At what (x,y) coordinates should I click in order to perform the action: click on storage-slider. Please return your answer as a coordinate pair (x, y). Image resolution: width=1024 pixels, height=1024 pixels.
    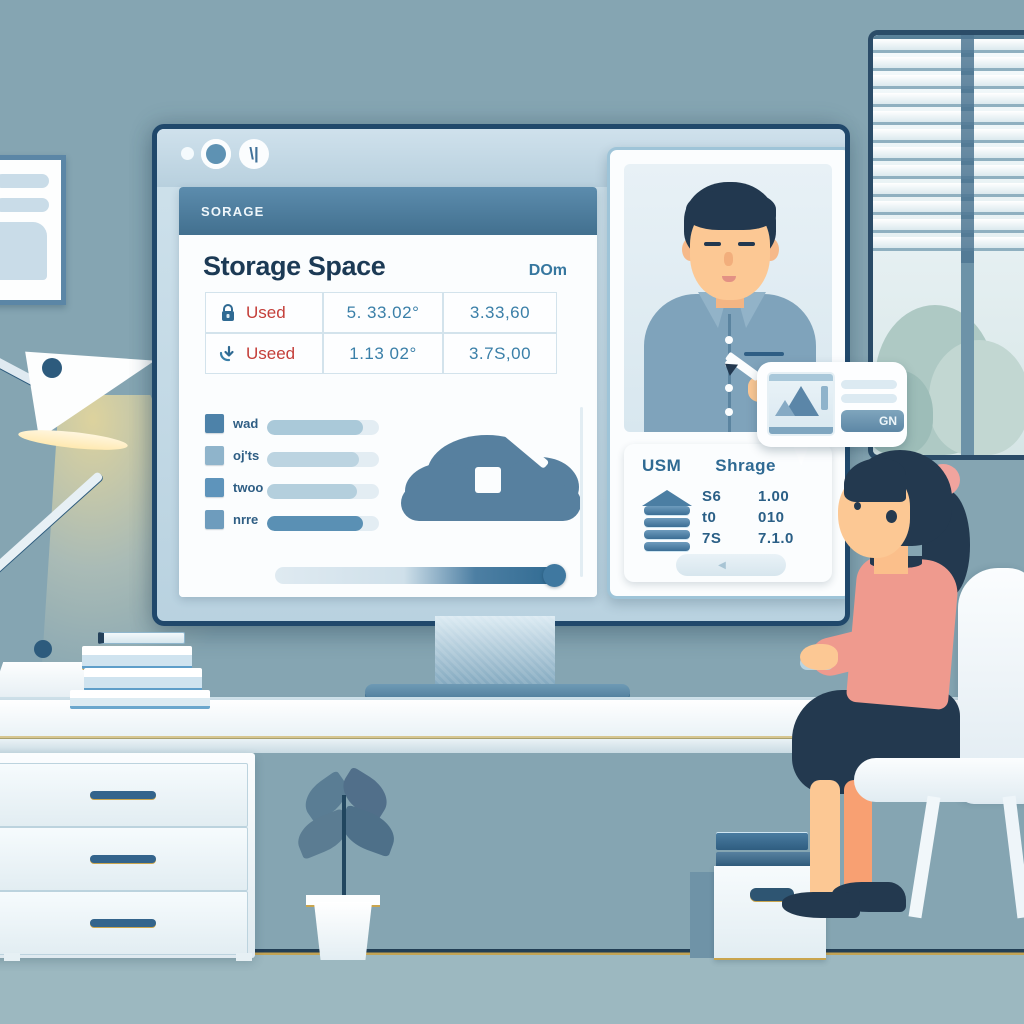
    Looking at the image, I should click on (420, 575).